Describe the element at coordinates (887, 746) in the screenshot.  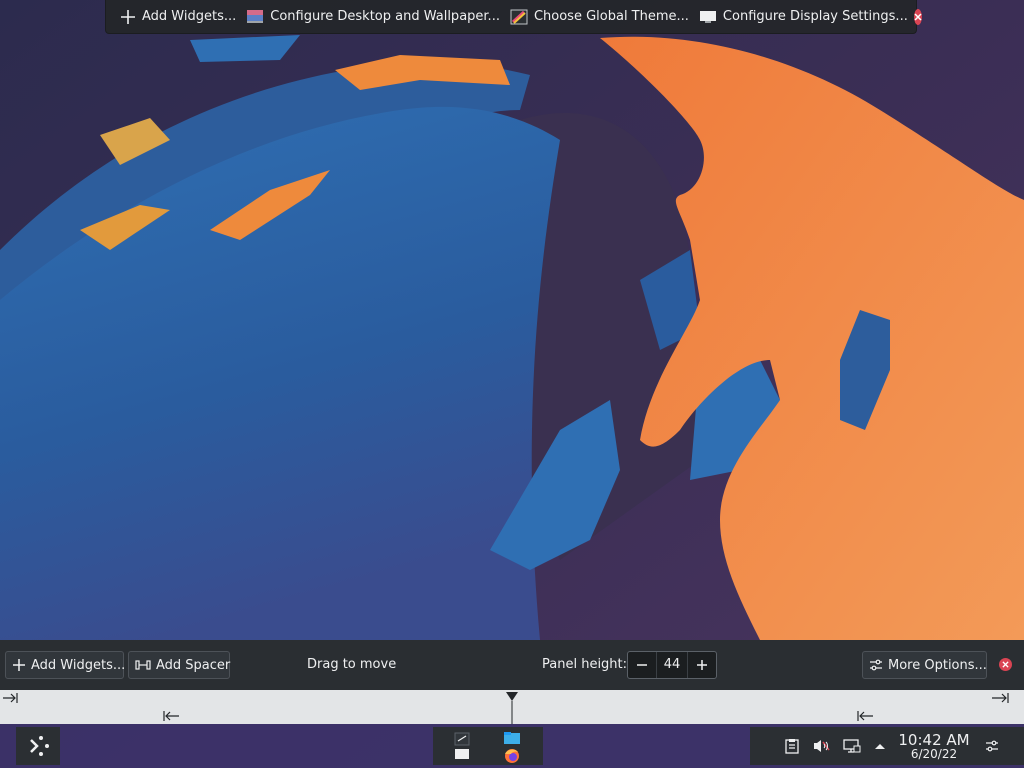
I see `system-tray` at that location.